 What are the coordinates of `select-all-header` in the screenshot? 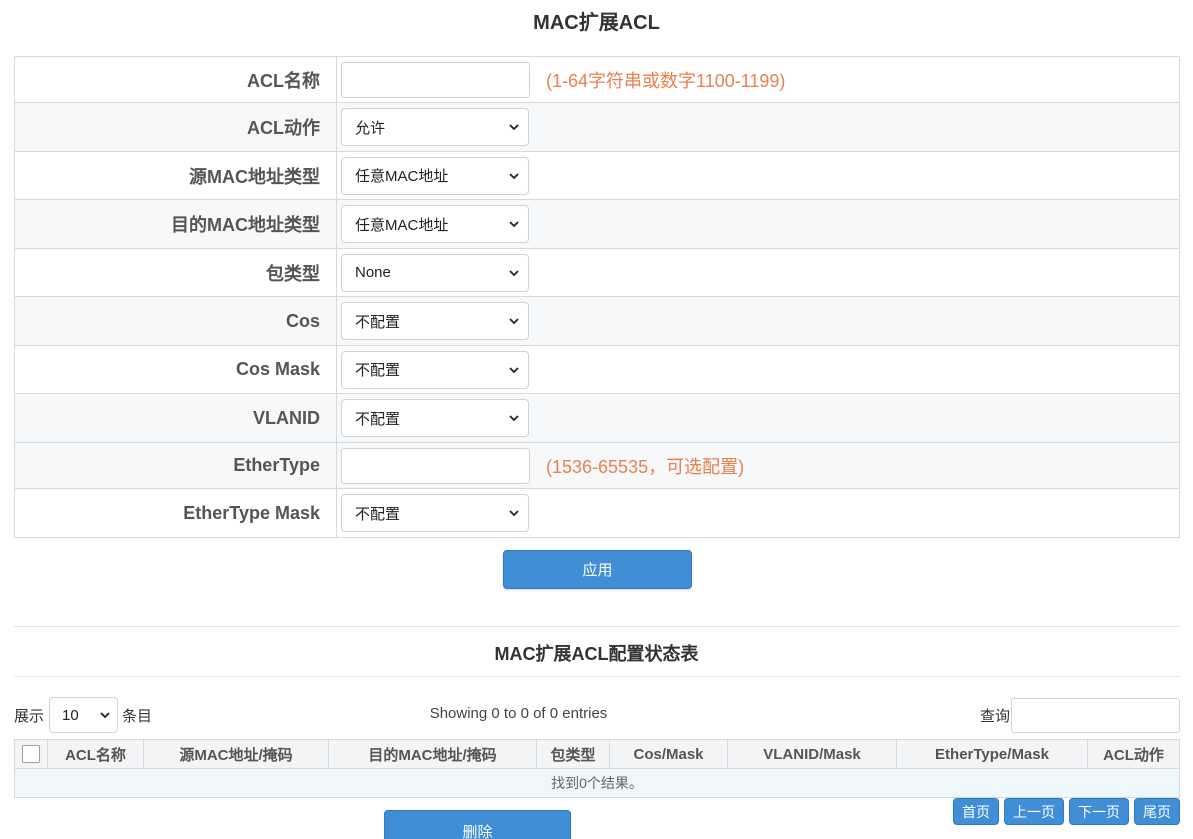 It's located at (31, 754).